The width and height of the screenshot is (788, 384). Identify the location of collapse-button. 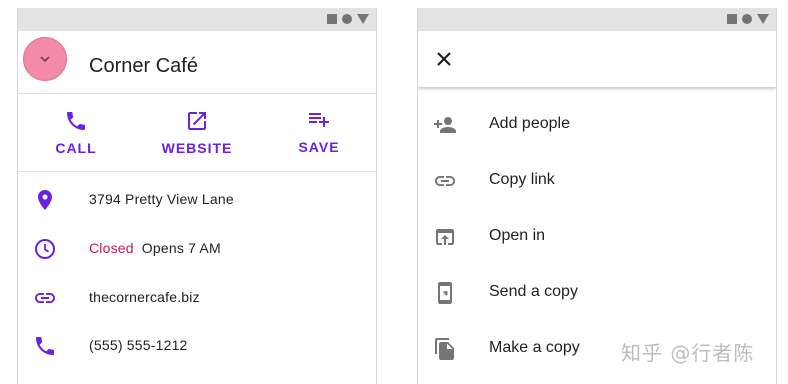
(45, 59).